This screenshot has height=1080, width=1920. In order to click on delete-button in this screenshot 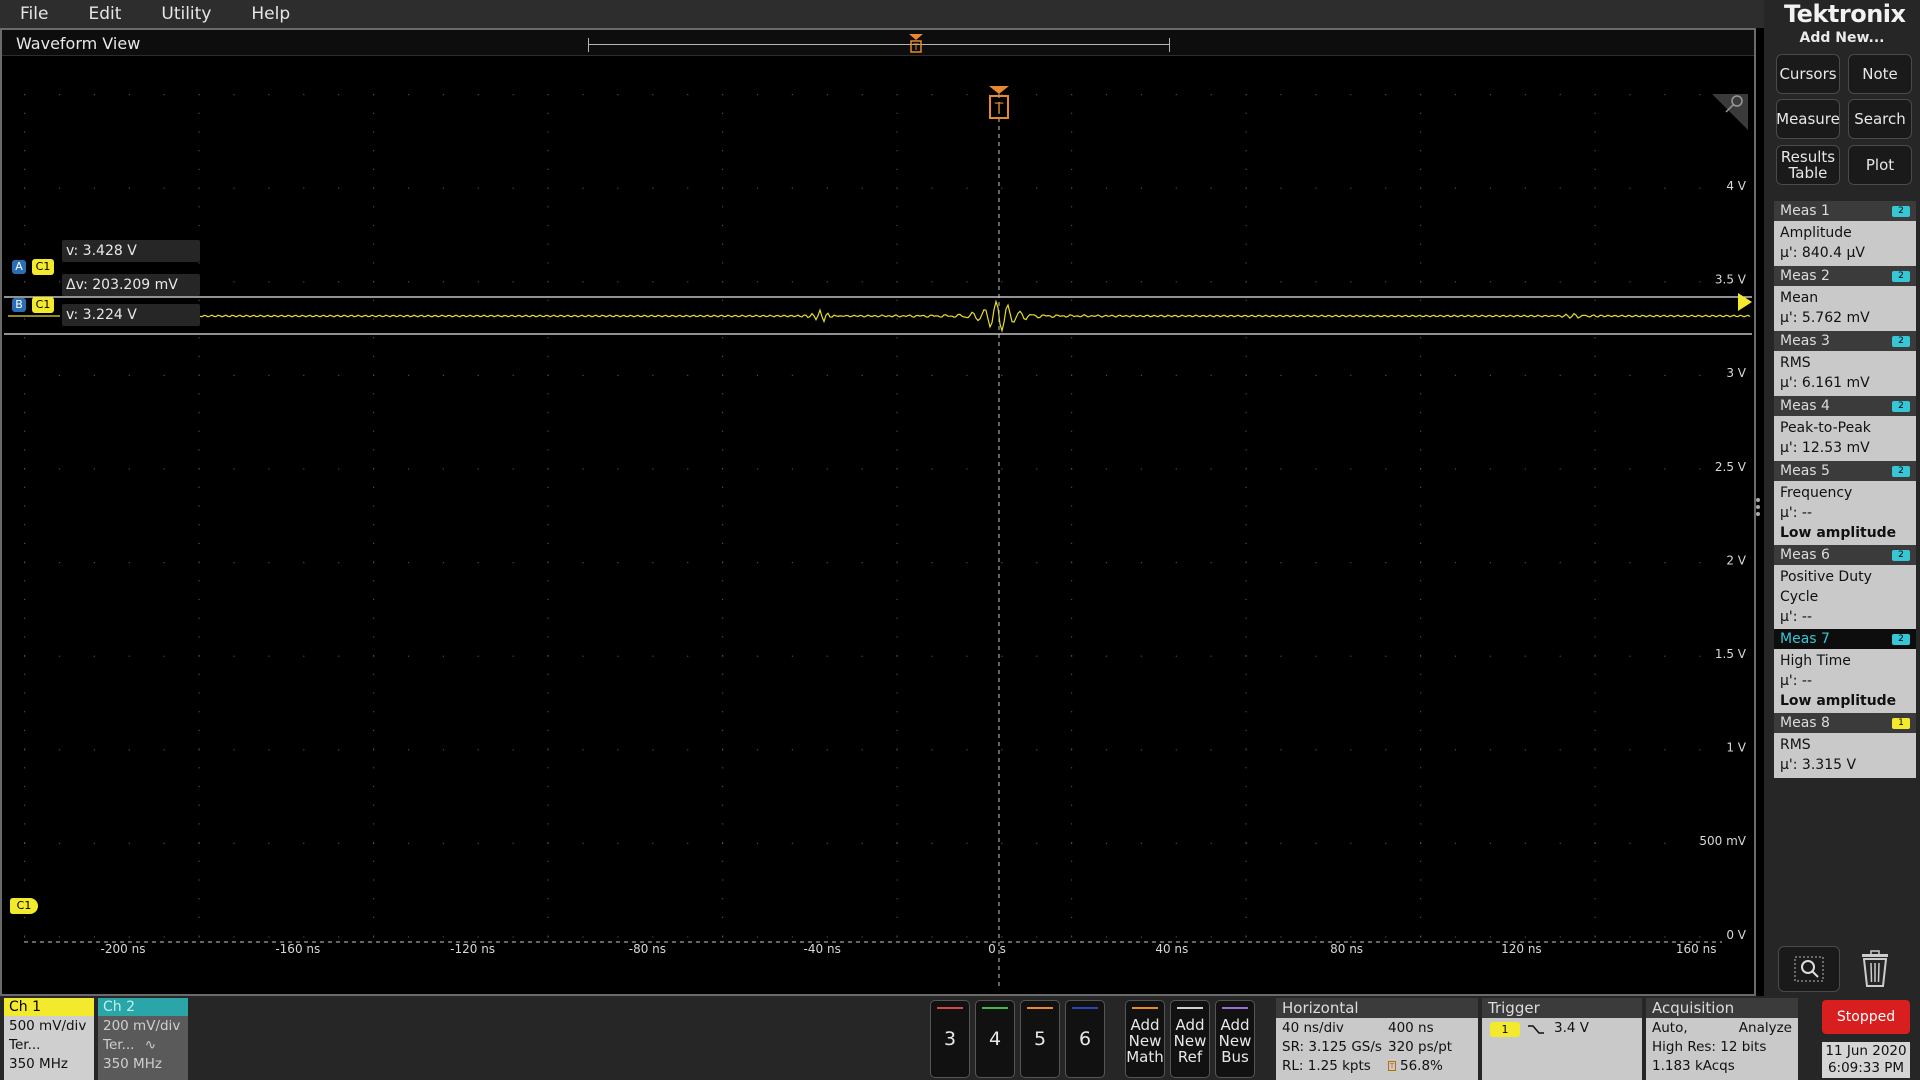, I will do `click(1875, 969)`.